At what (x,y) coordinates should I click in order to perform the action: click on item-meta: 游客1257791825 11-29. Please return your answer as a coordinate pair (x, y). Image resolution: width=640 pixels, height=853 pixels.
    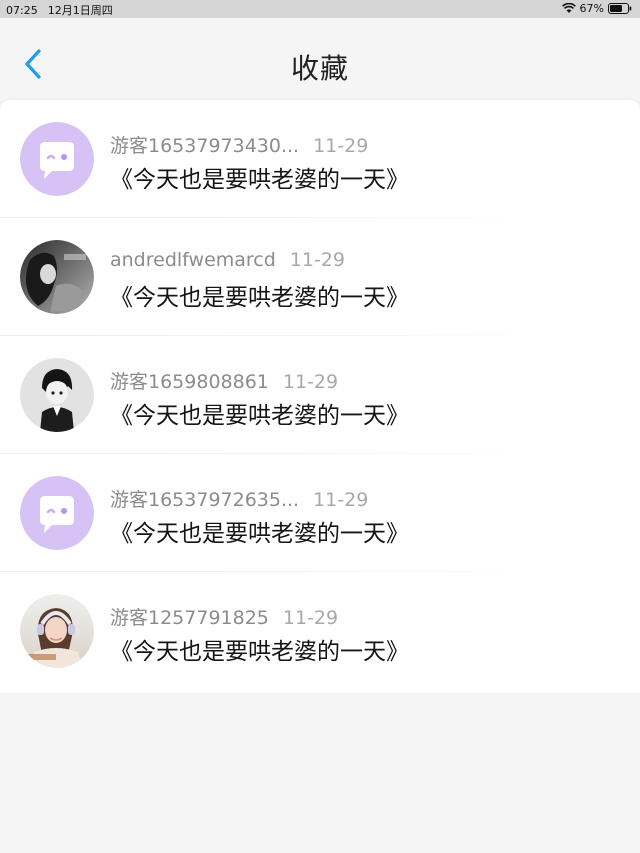
    Looking at the image, I should click on (224, 616).